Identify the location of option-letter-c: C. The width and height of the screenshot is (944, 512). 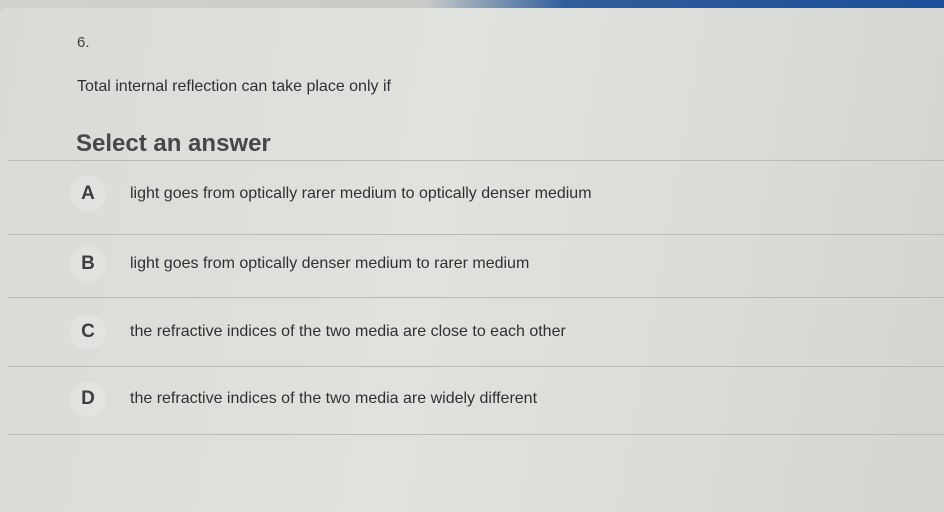
(88, 332).